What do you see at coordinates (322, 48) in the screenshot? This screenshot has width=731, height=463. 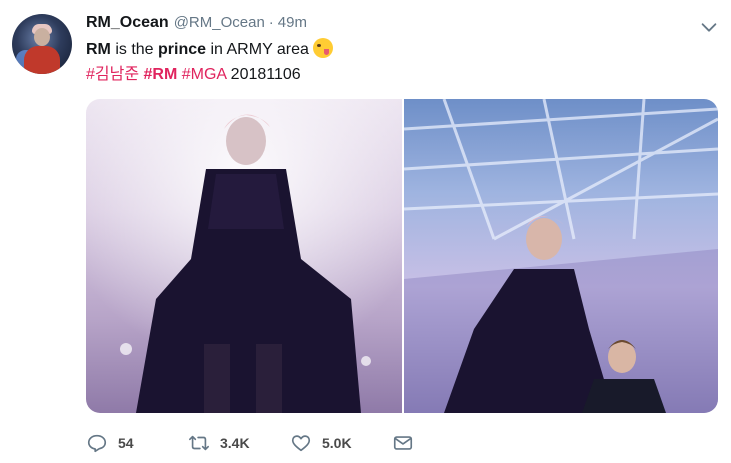 I see `tongue-wink-emoji` at bounding box center [322, 48].